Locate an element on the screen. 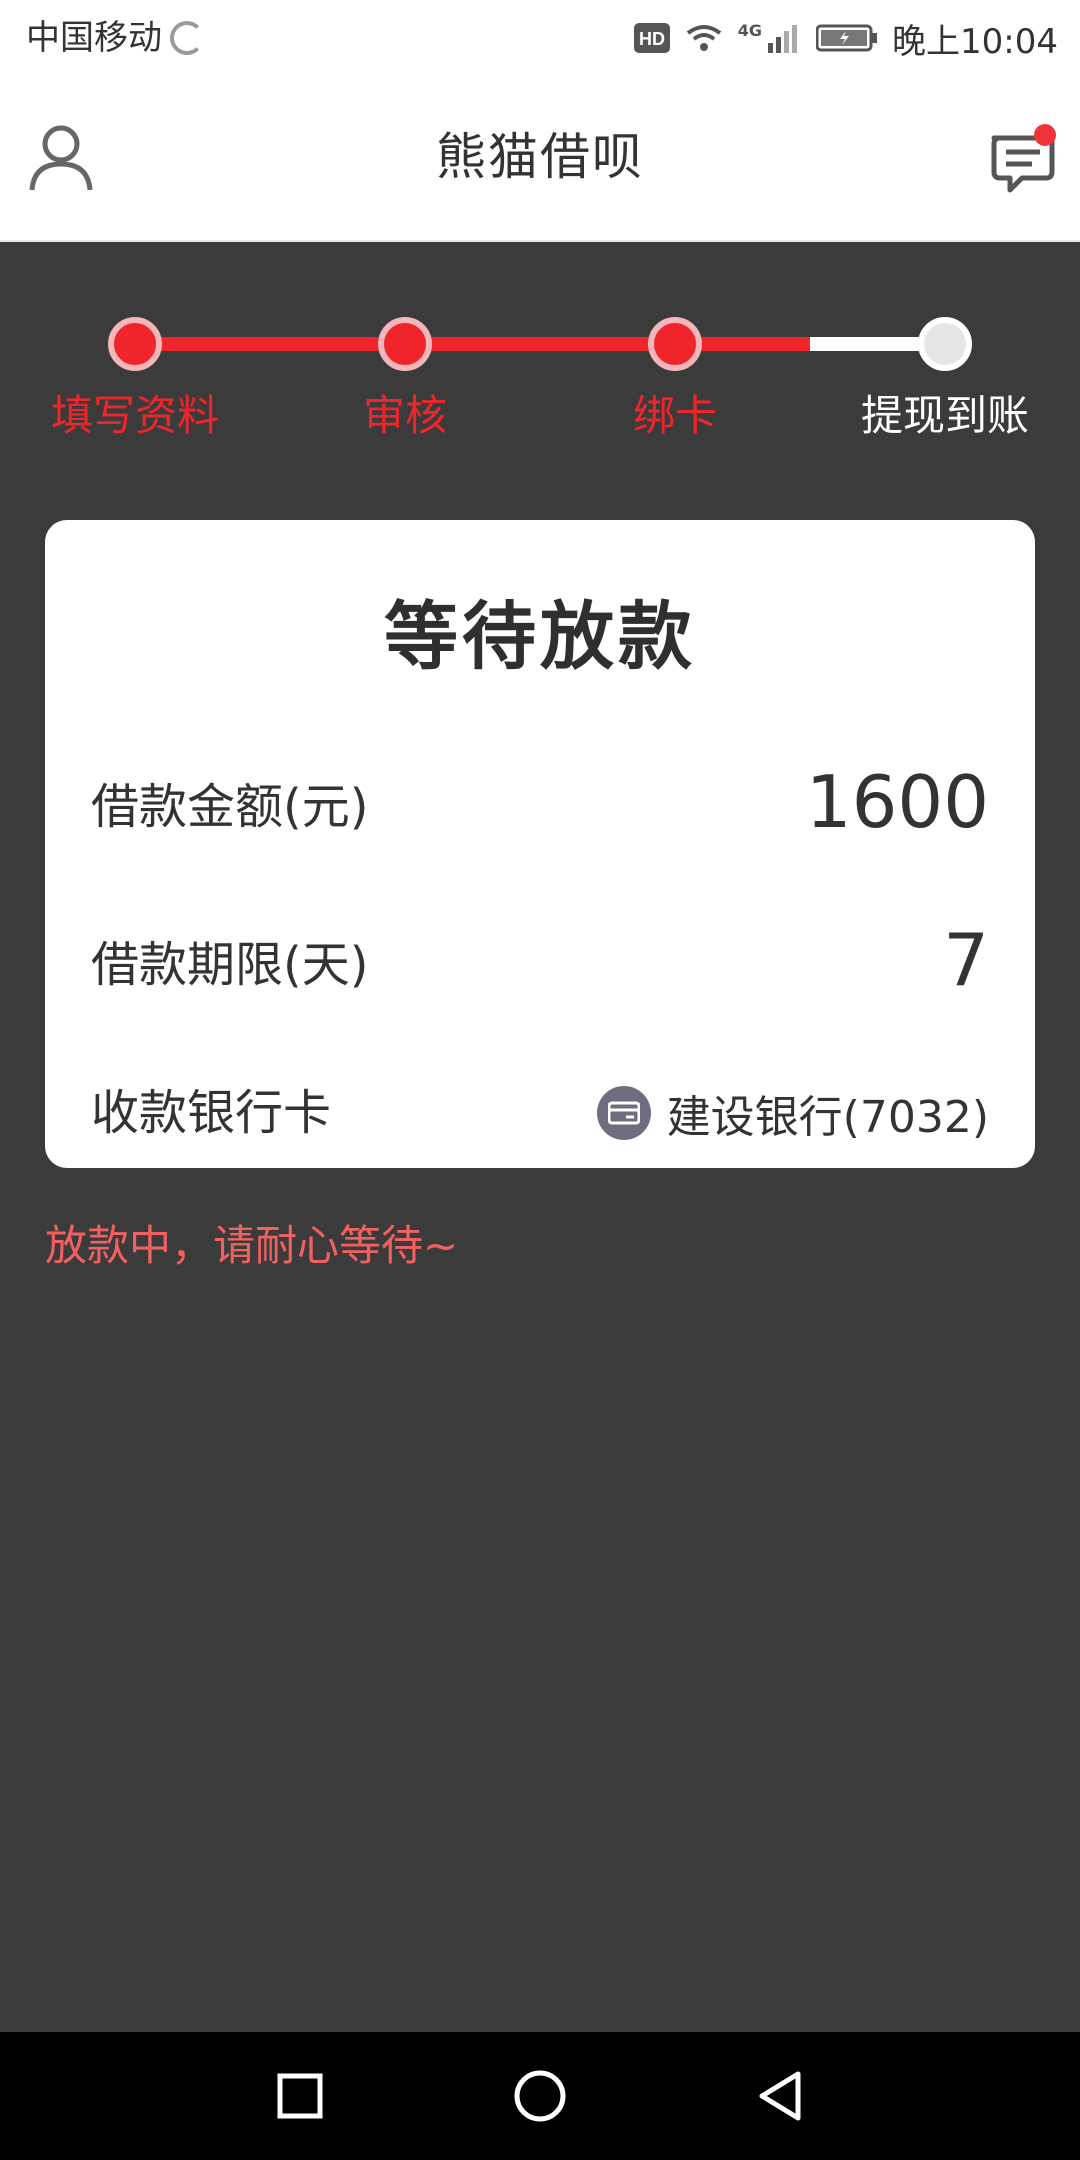 The width and height of the screenshot is (1080, 2160). back-triangle-icon is located at coordinates (780, 2096).